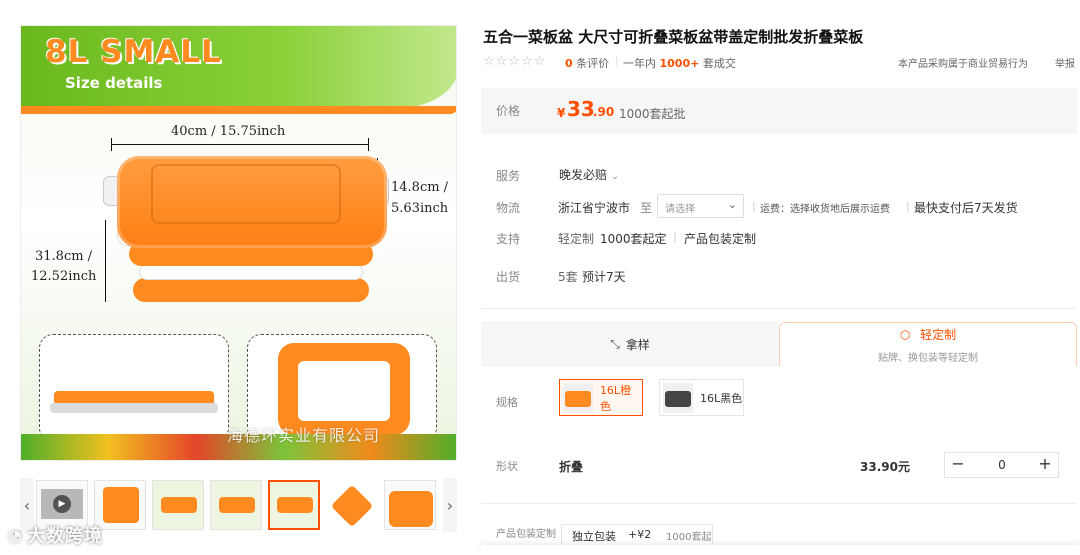  What do you see at coordinates (420, 208) in the screenshot?
I see `height-dimension-label-2: 5.63inch` at bounding box center [420, 208].